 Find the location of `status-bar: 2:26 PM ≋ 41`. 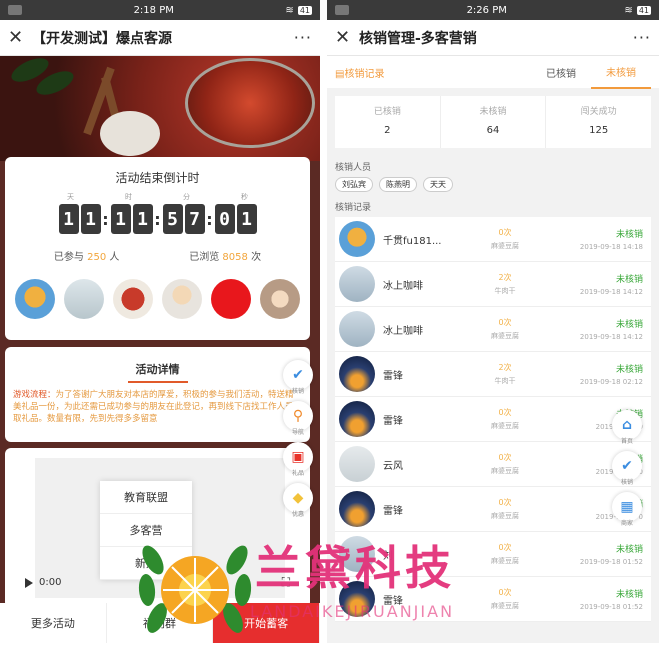

status-bar: 2:26 PM ≋ 41 is located at coordinates (493, 10).